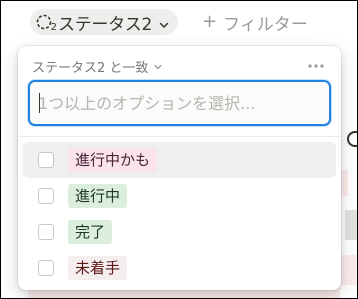 The width and height of the screenshot is (358, 299). I want to click on filter-bar: 2 ステータス2 + フィルター, so click(179, 22).